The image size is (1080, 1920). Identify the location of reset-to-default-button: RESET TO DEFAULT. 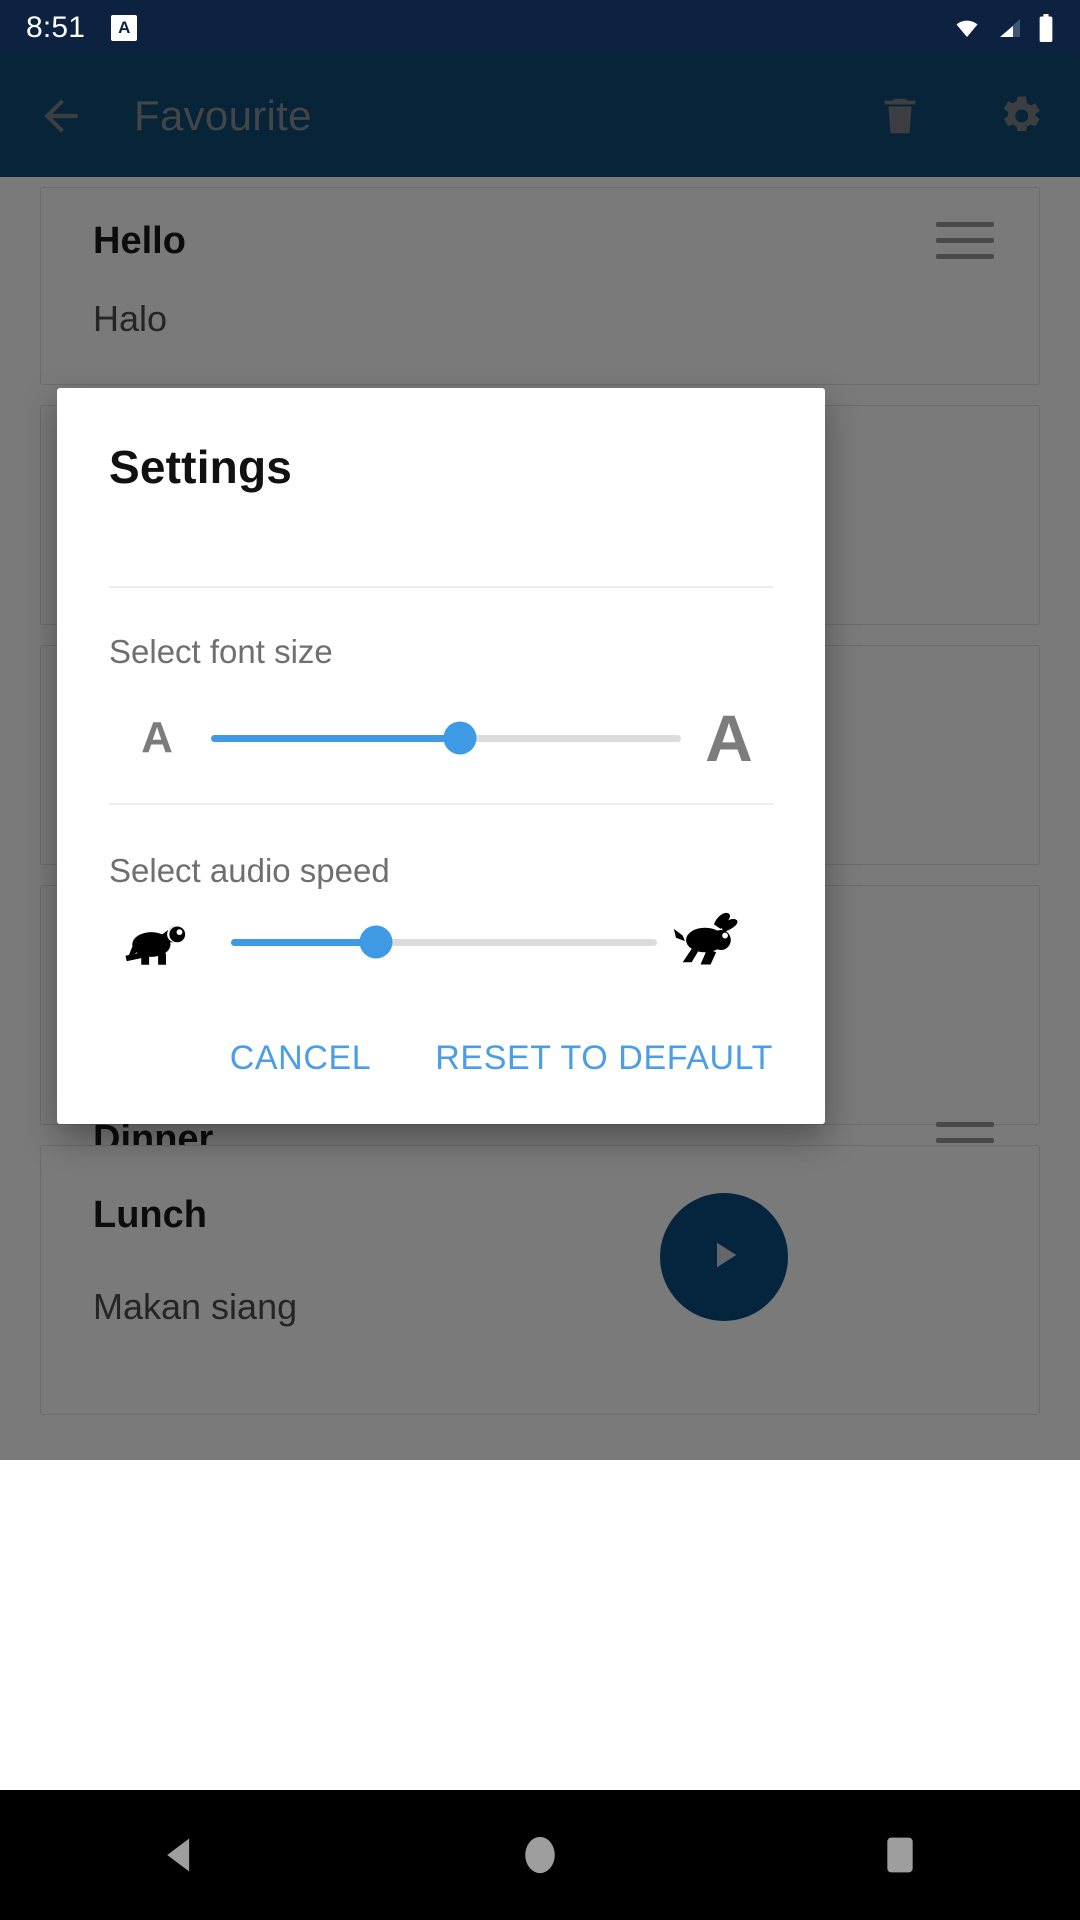
(604, 1058).